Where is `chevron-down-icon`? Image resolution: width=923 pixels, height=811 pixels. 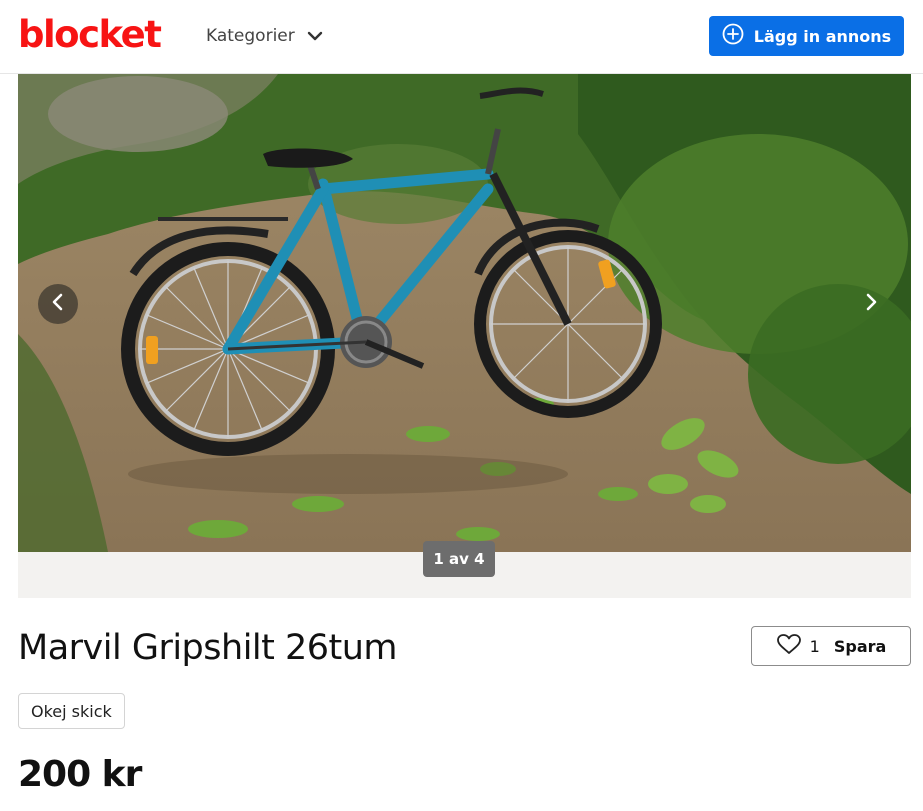
chevron-down-icon is located at coordinates (315, 36).